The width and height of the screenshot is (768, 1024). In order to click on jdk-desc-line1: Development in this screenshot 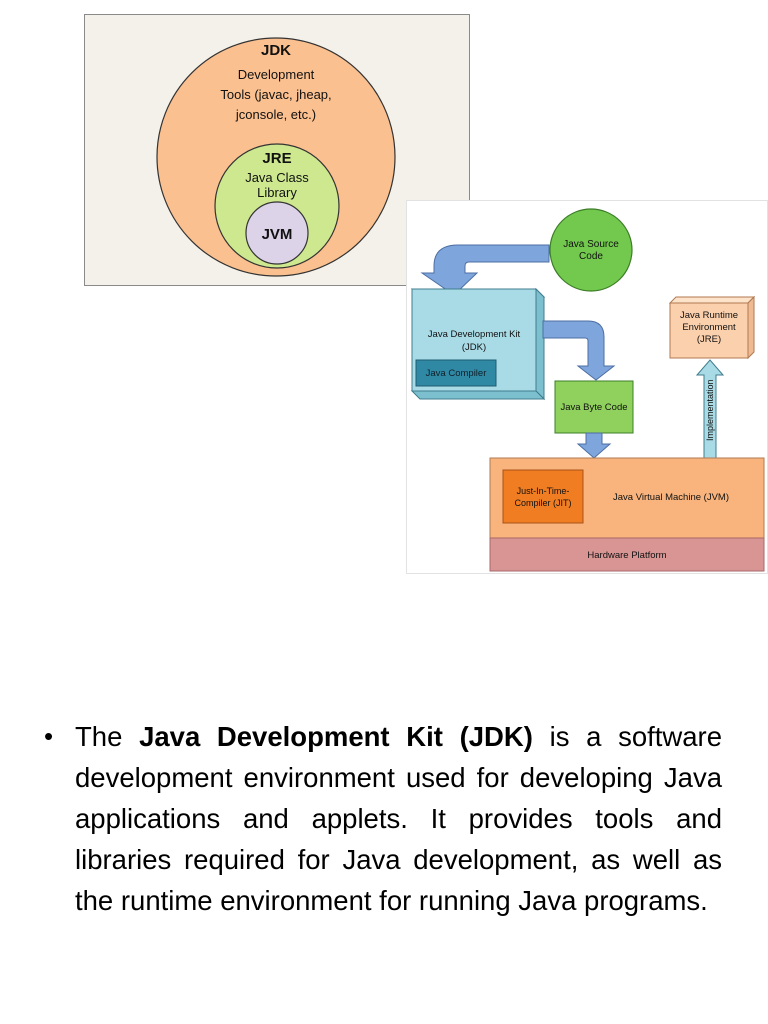, I will do `click(276, 74)`.